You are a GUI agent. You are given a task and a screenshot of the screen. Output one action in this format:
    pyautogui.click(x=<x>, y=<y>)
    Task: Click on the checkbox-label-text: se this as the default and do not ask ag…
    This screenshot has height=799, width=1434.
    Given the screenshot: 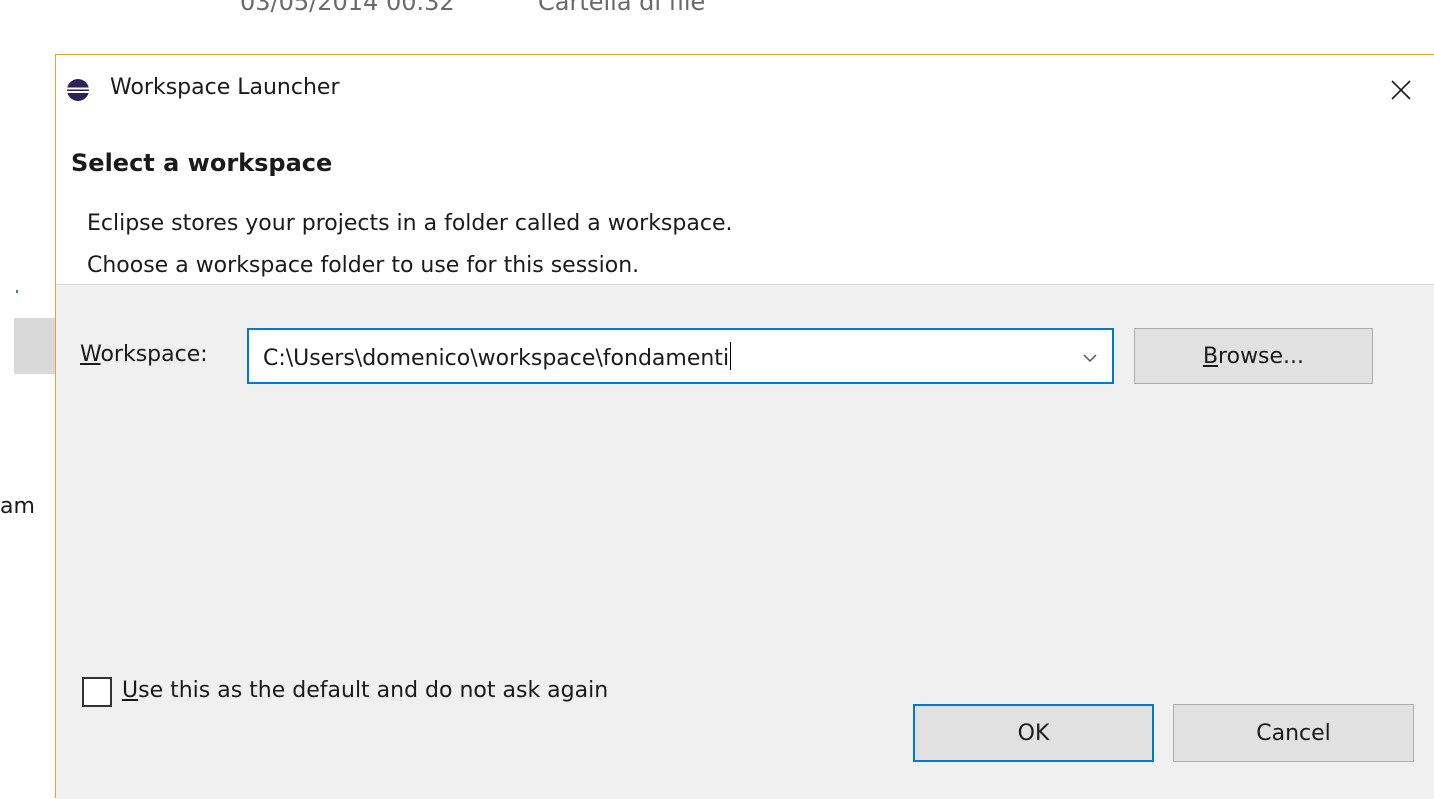 What is the action you would take?
    pyautogui.click(x=373, y=690)
    